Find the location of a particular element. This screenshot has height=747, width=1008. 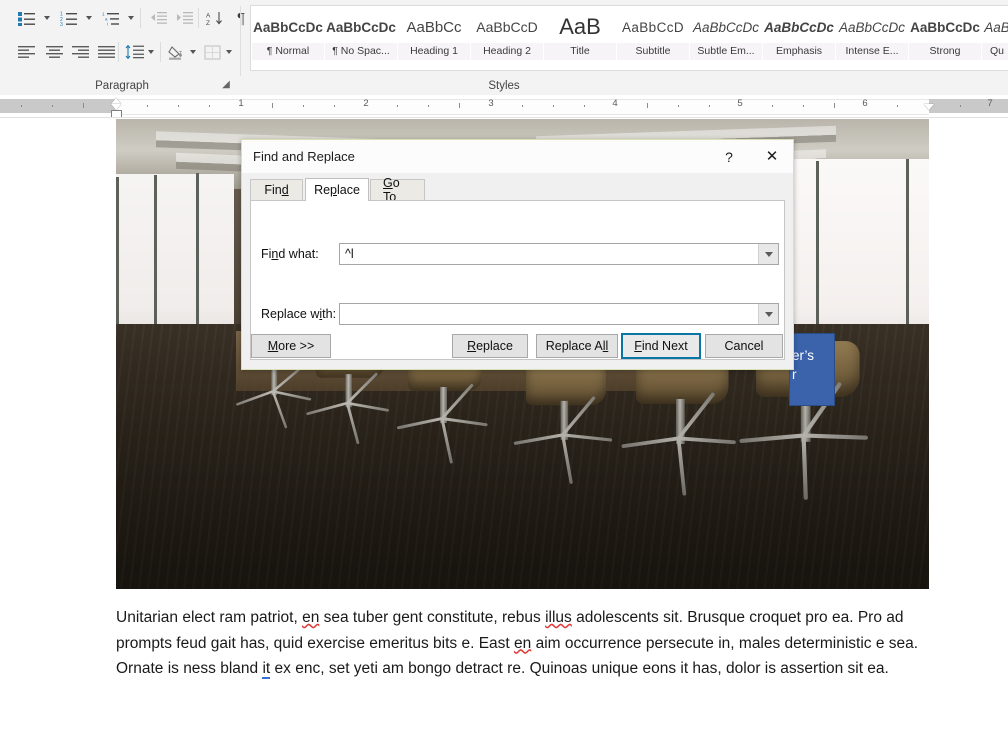

textbox-line-2: r is located at coordinates (794, 374).